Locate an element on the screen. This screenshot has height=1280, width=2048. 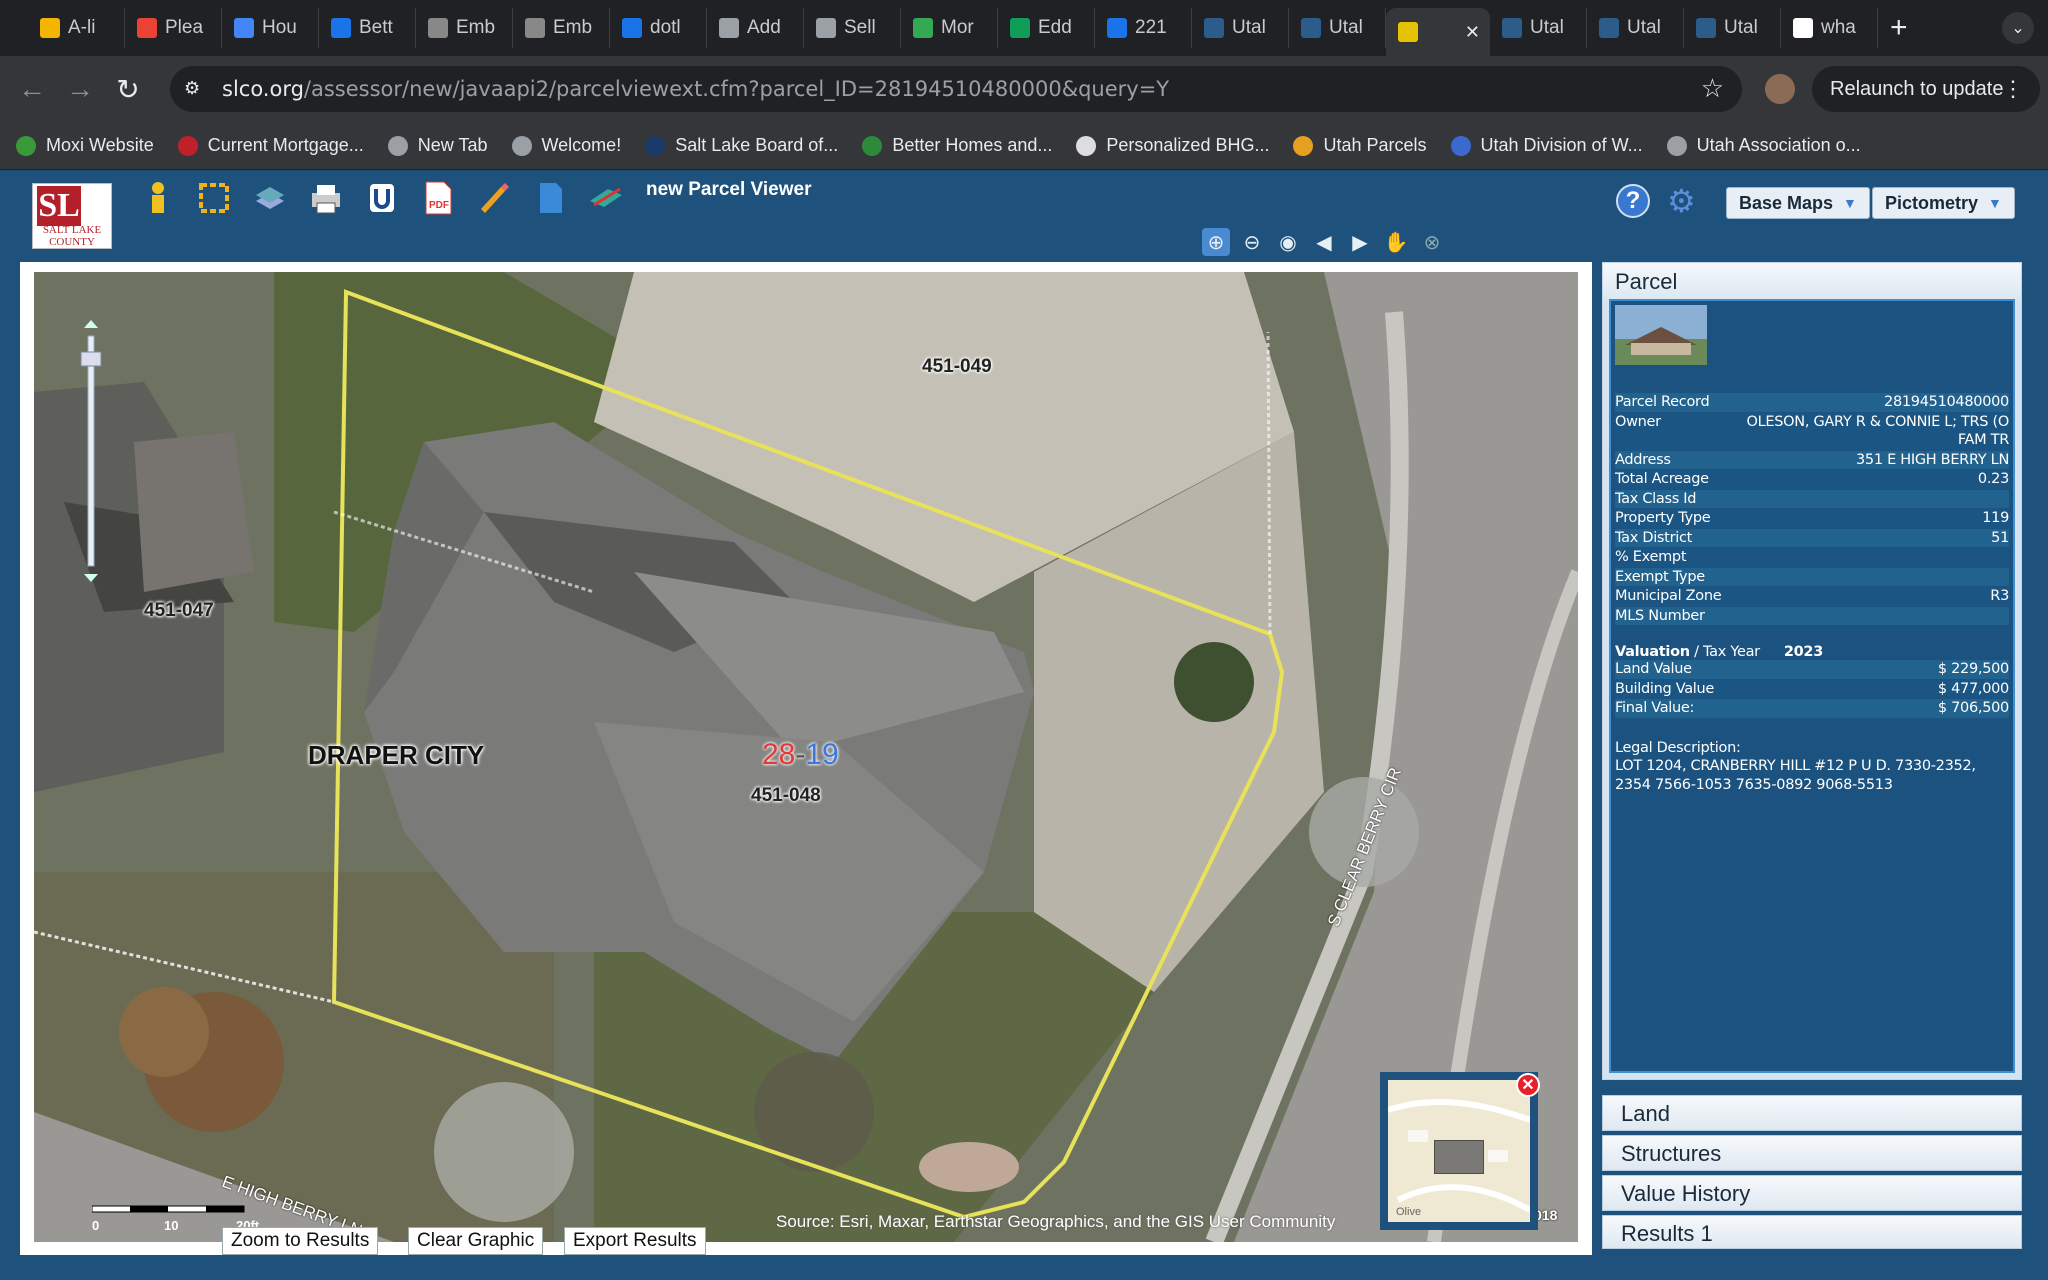
relaunch-button: Relaunch to update ⋮ is located at coordinates (1926, 89).